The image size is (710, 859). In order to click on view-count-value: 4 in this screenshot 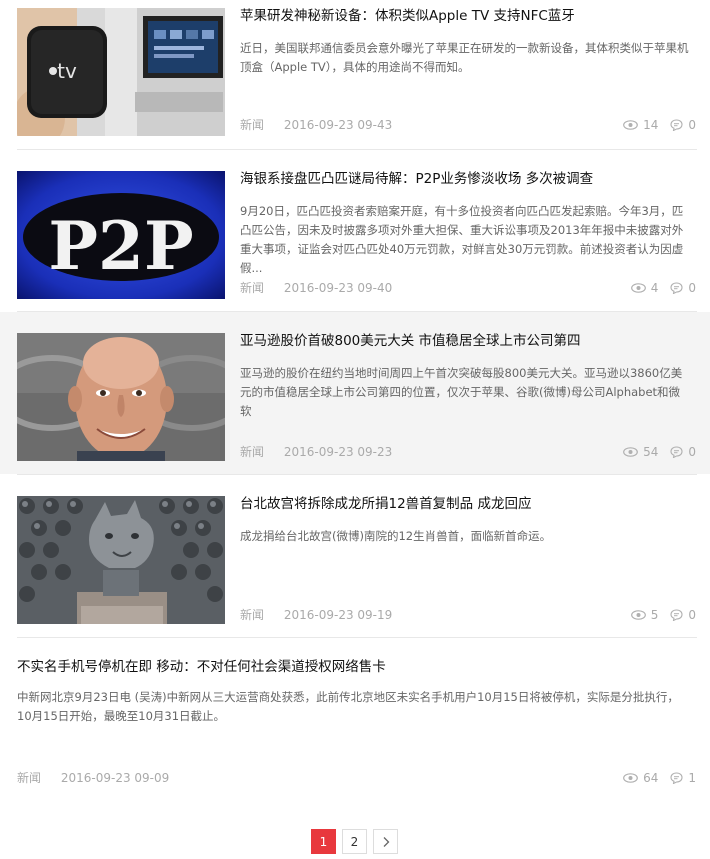, I will do `click(654, 288)`.